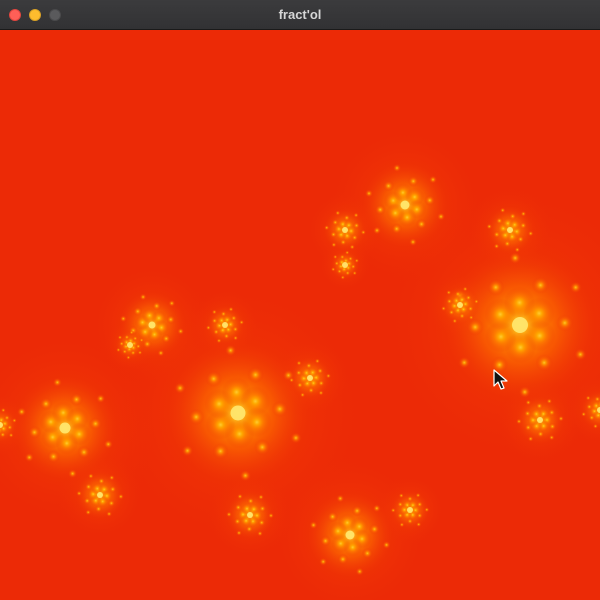 This screenshot has height=600, width=600. I want to click on title-bar: fract'ol, so click(300, 15).